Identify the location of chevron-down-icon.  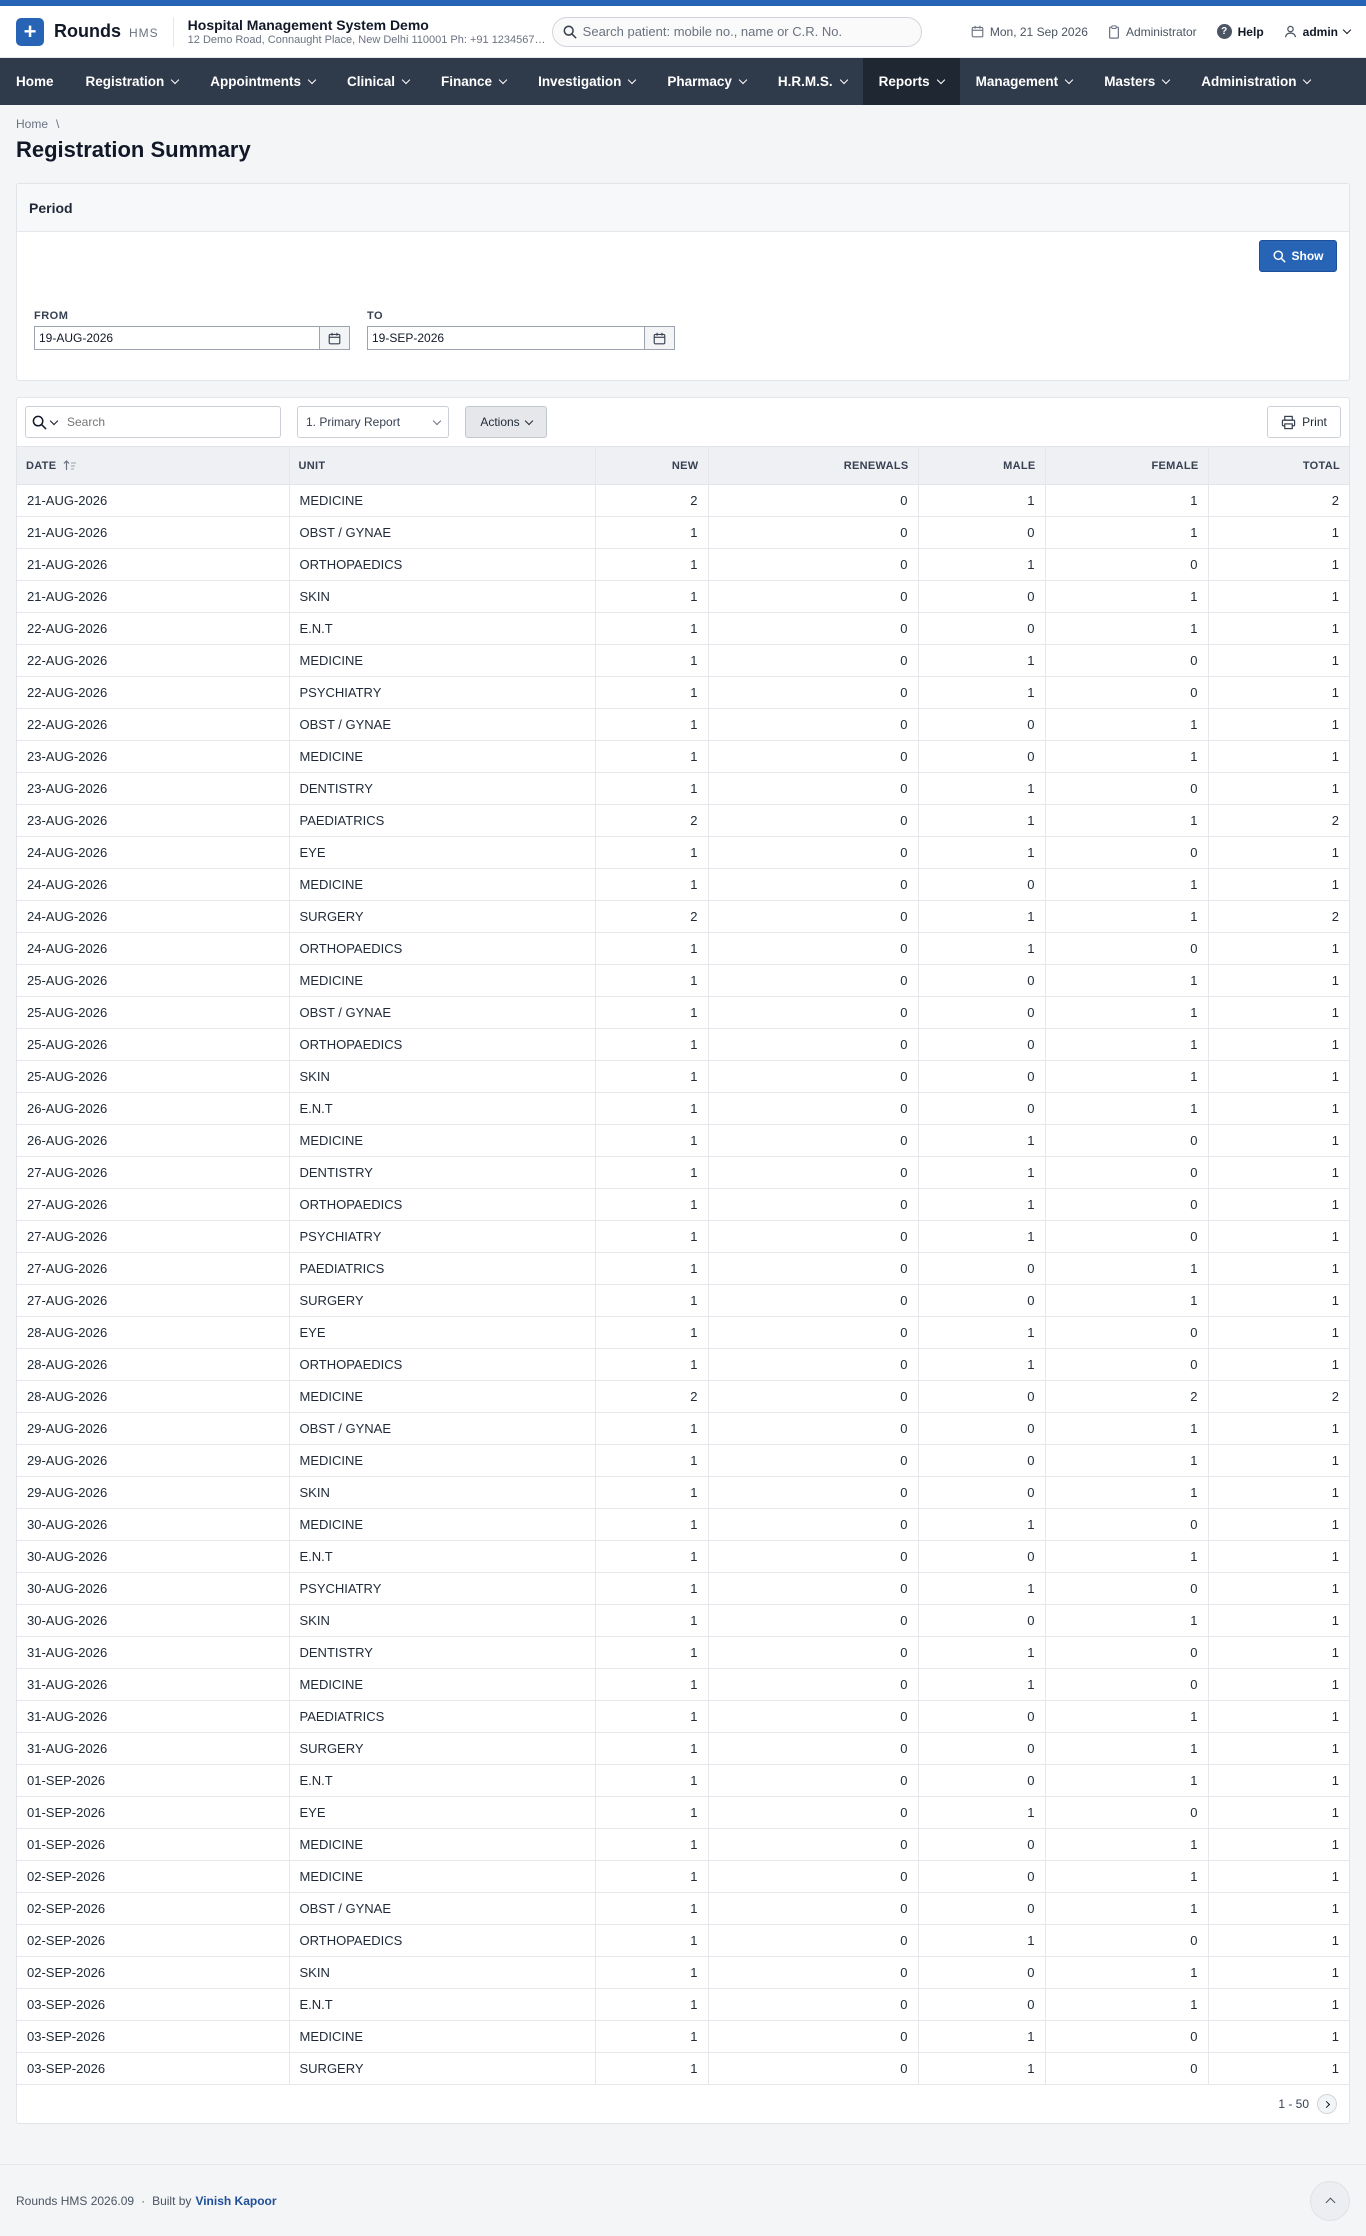
(54, 420).